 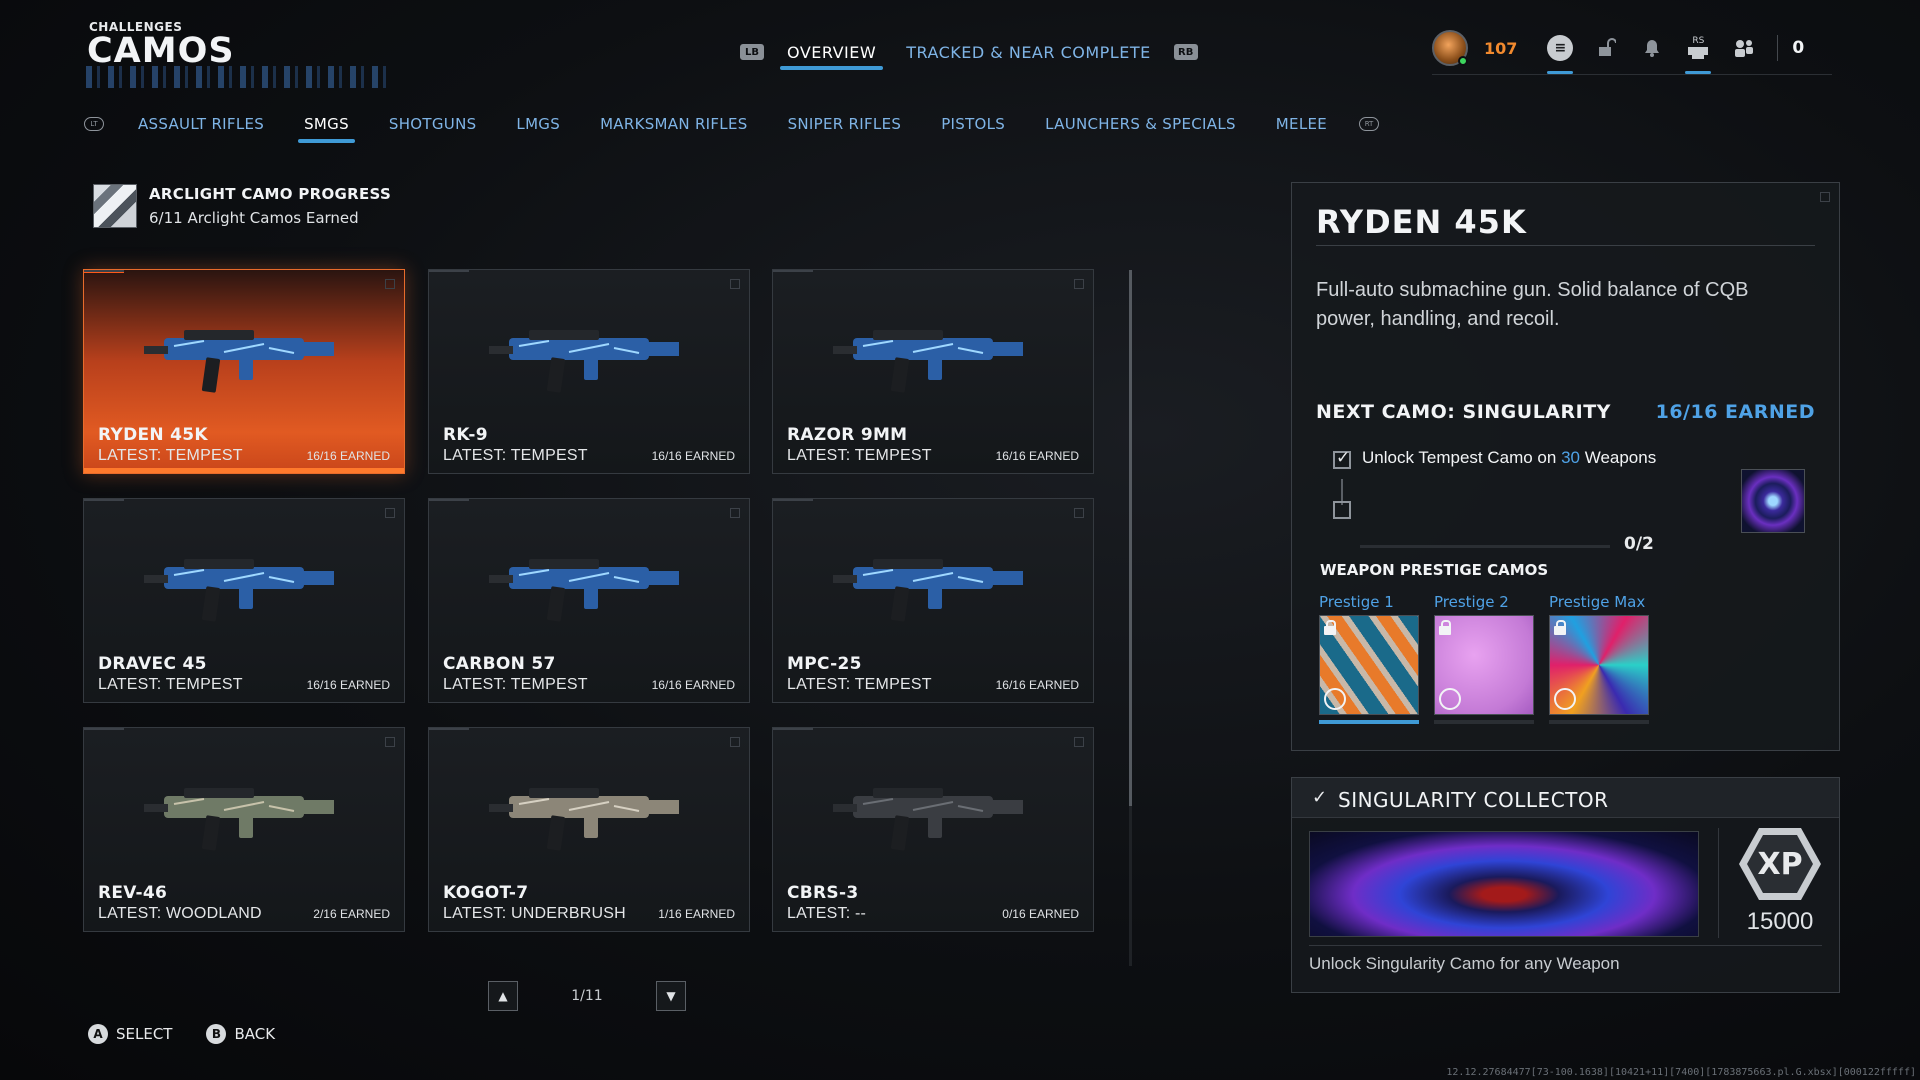 What do you see at coordinates (1369, 722) in the screenshot?
I see `progress-fill` at bounding box center [1369, 722].